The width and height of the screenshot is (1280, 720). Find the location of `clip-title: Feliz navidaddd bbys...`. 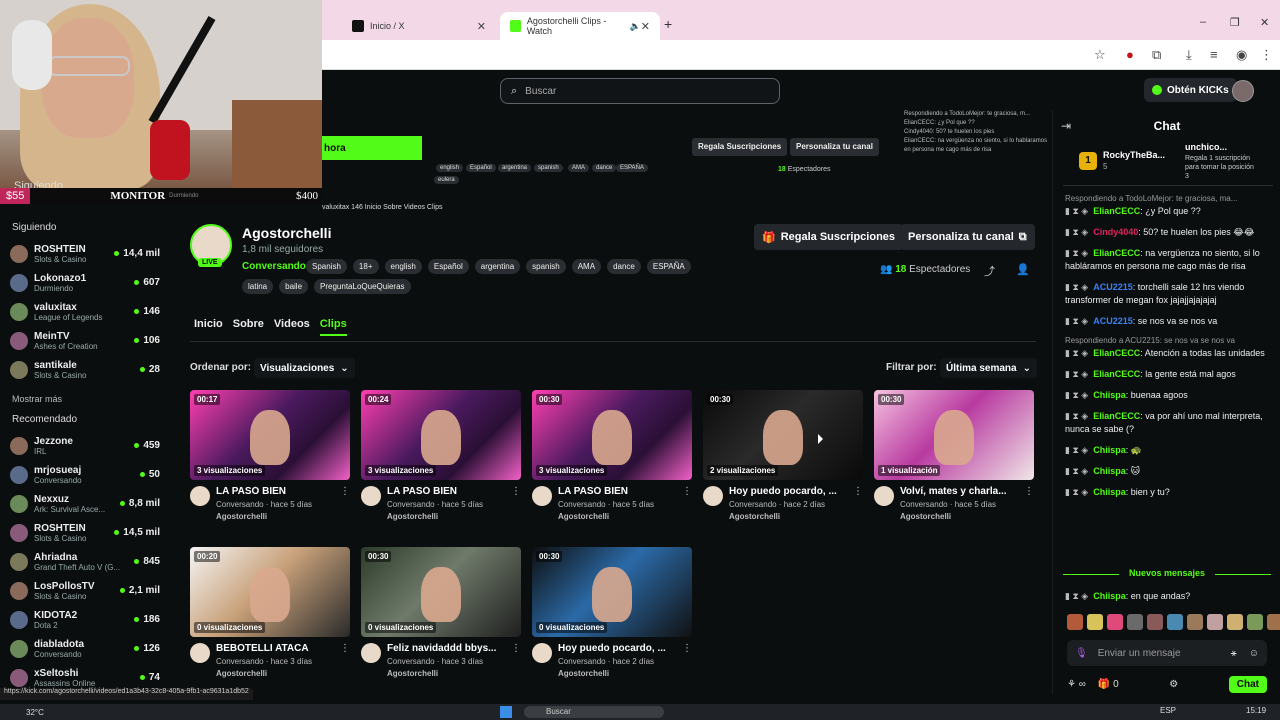

clip-title: Feliz navidaddd bbys... is located at coordinates (443, 648).